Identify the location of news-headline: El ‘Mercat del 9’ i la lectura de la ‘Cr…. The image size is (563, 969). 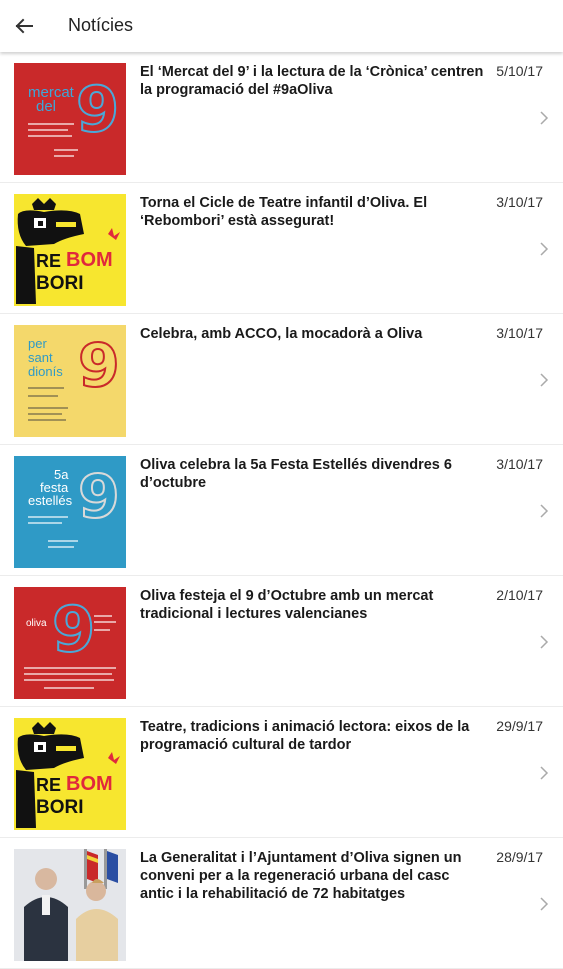
(312, 81).